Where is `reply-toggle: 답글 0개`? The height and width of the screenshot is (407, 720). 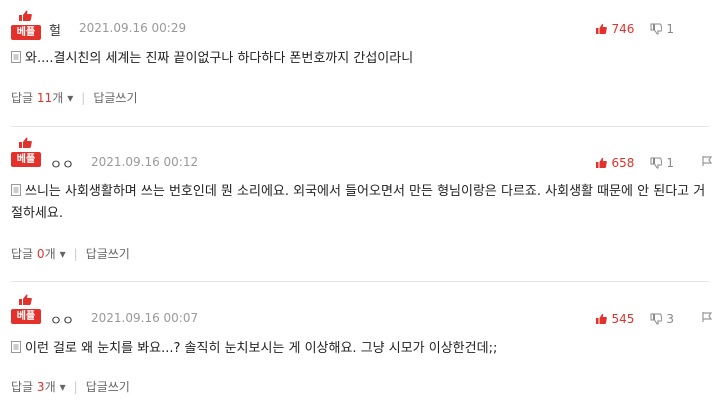
reply-toggle: 답글 0개 is located at coordinates (33, 253).